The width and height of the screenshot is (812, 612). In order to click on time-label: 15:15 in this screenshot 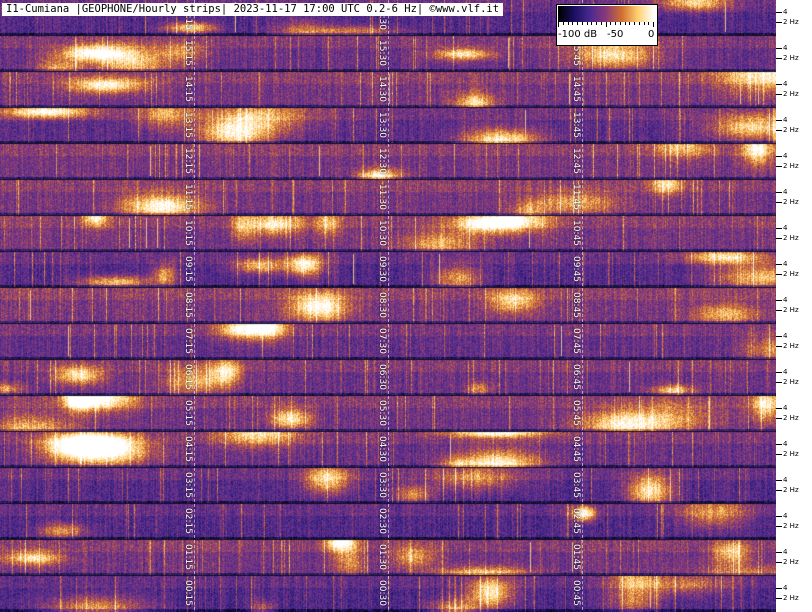, I will do `click(188, 53)`.